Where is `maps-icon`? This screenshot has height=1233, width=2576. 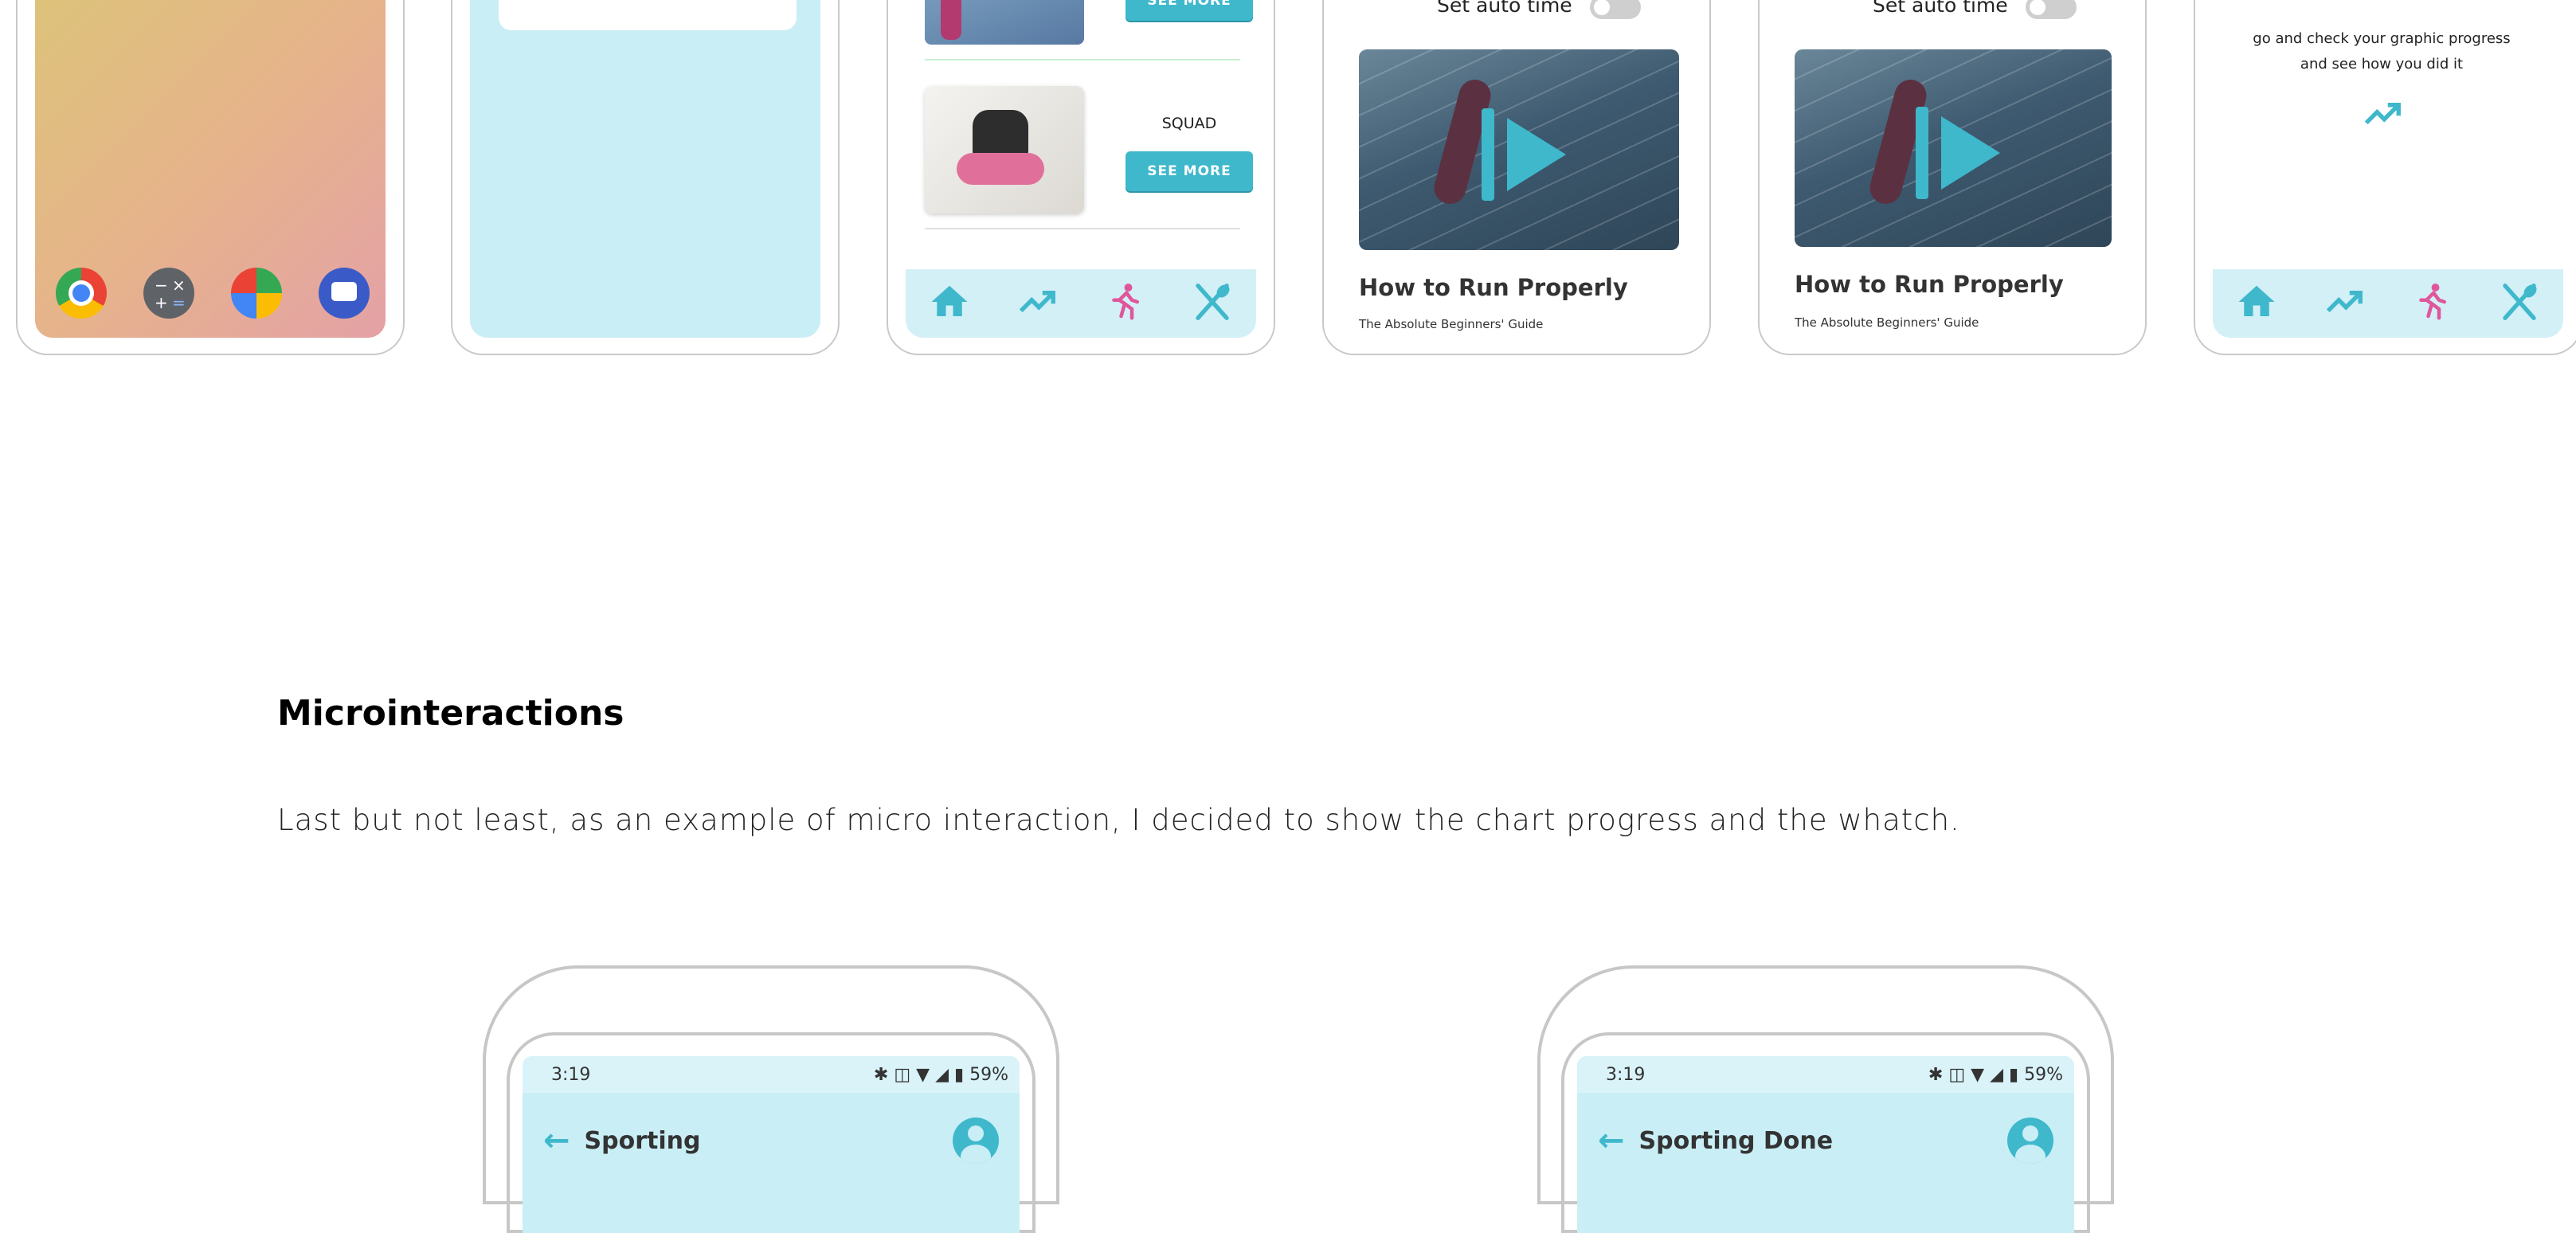 maps-icon is located at coordinates (256, 293).